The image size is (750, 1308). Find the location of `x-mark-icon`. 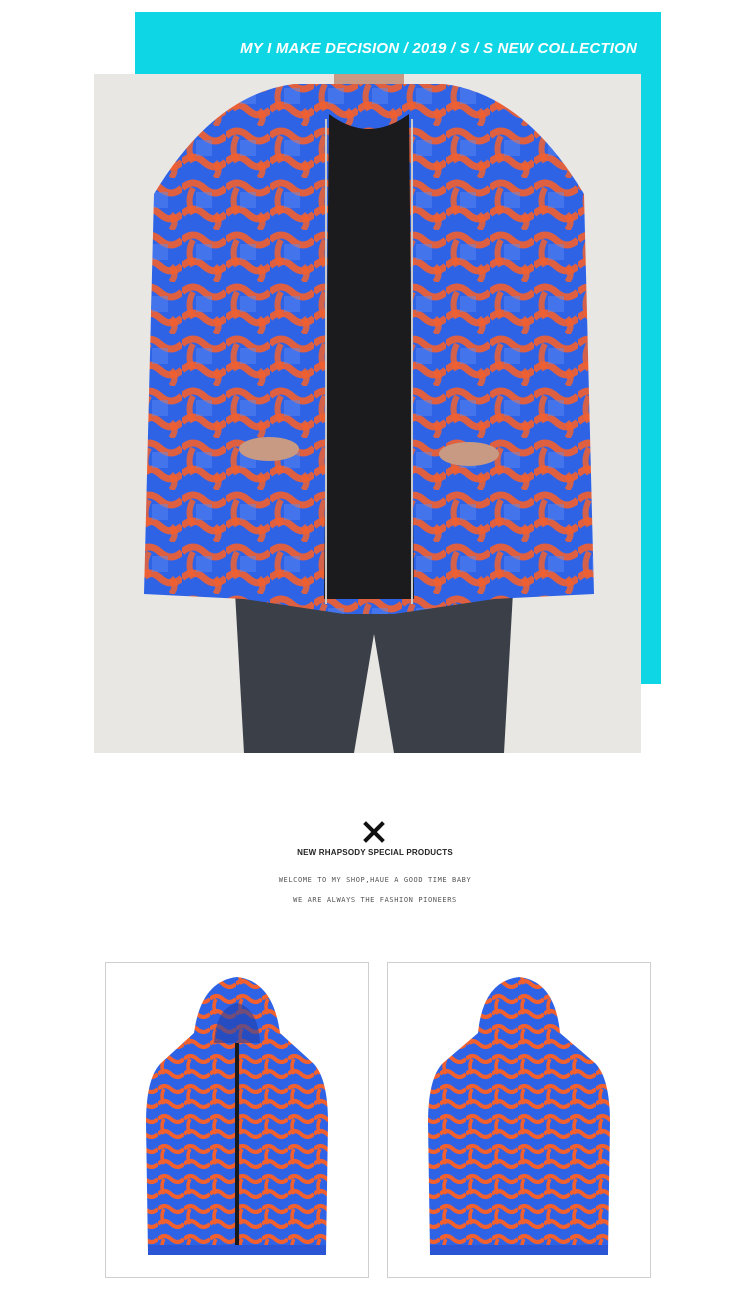

x-mark-icon is located at coordinates (374, 832).